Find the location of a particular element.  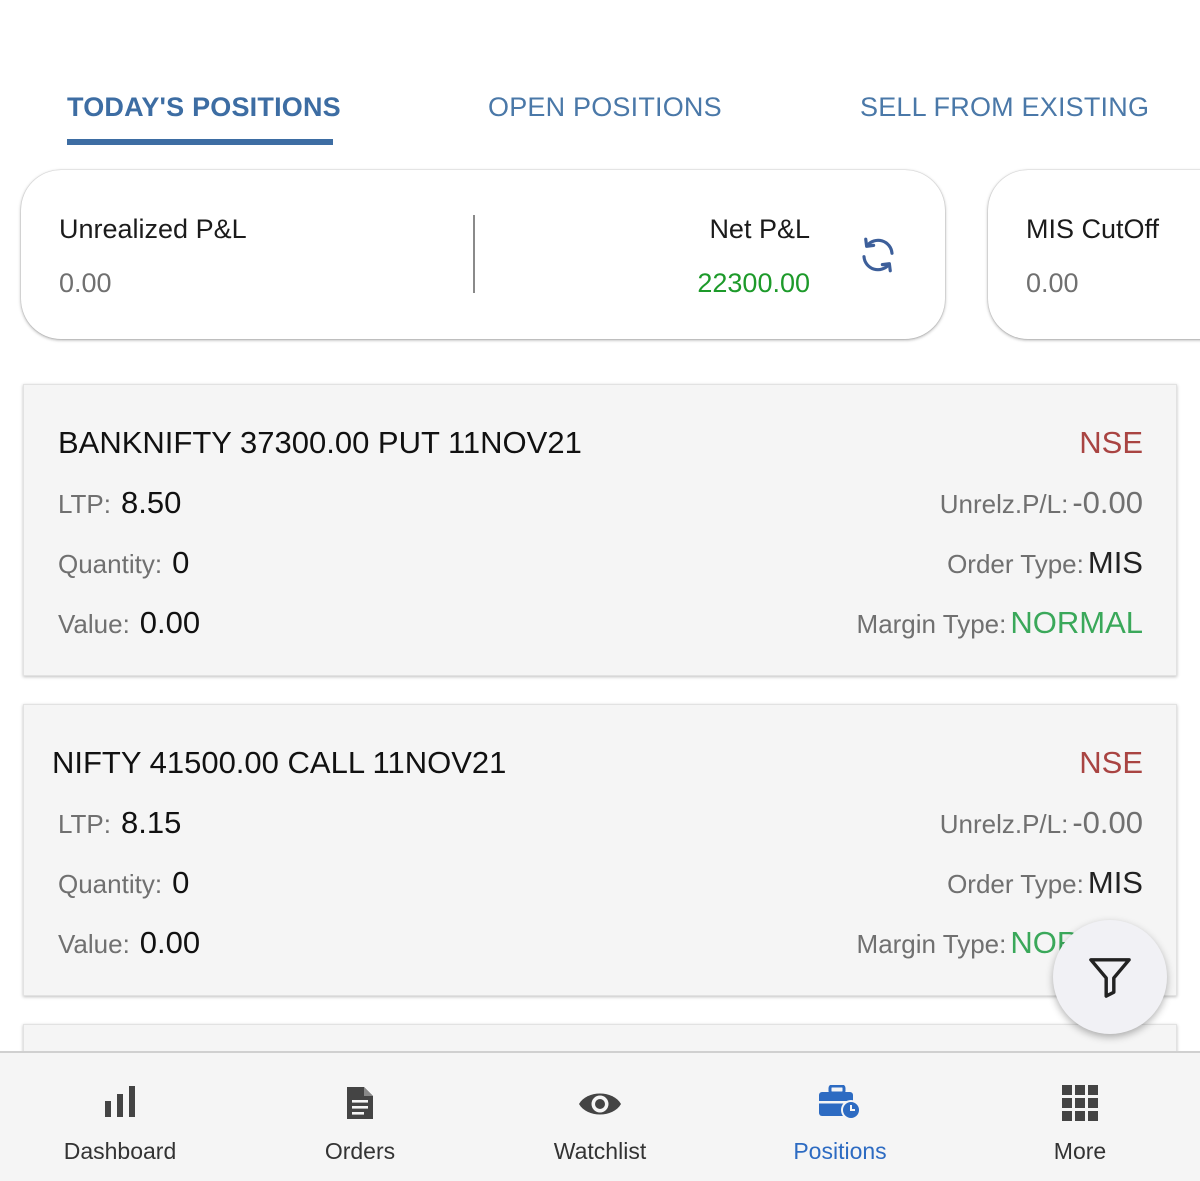

mis-cutoff-card: MIS CutOff 0.00 is located at coordinates (1094, 254).